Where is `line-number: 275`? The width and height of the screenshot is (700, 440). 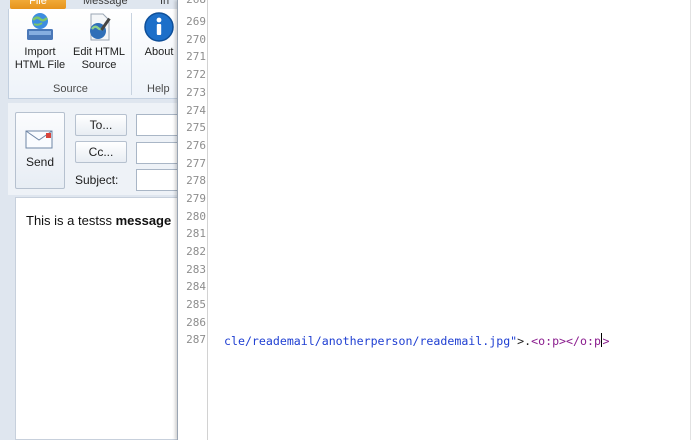
line-number: 275 is located at coordinates (196, 127).